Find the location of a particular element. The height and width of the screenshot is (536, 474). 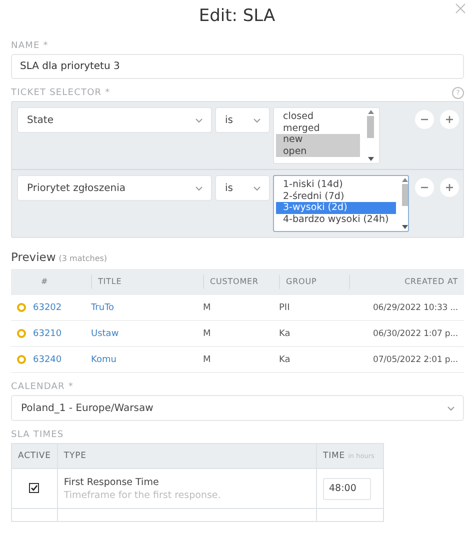

option-list: closed merged new open is located at coordinates (326, 135).